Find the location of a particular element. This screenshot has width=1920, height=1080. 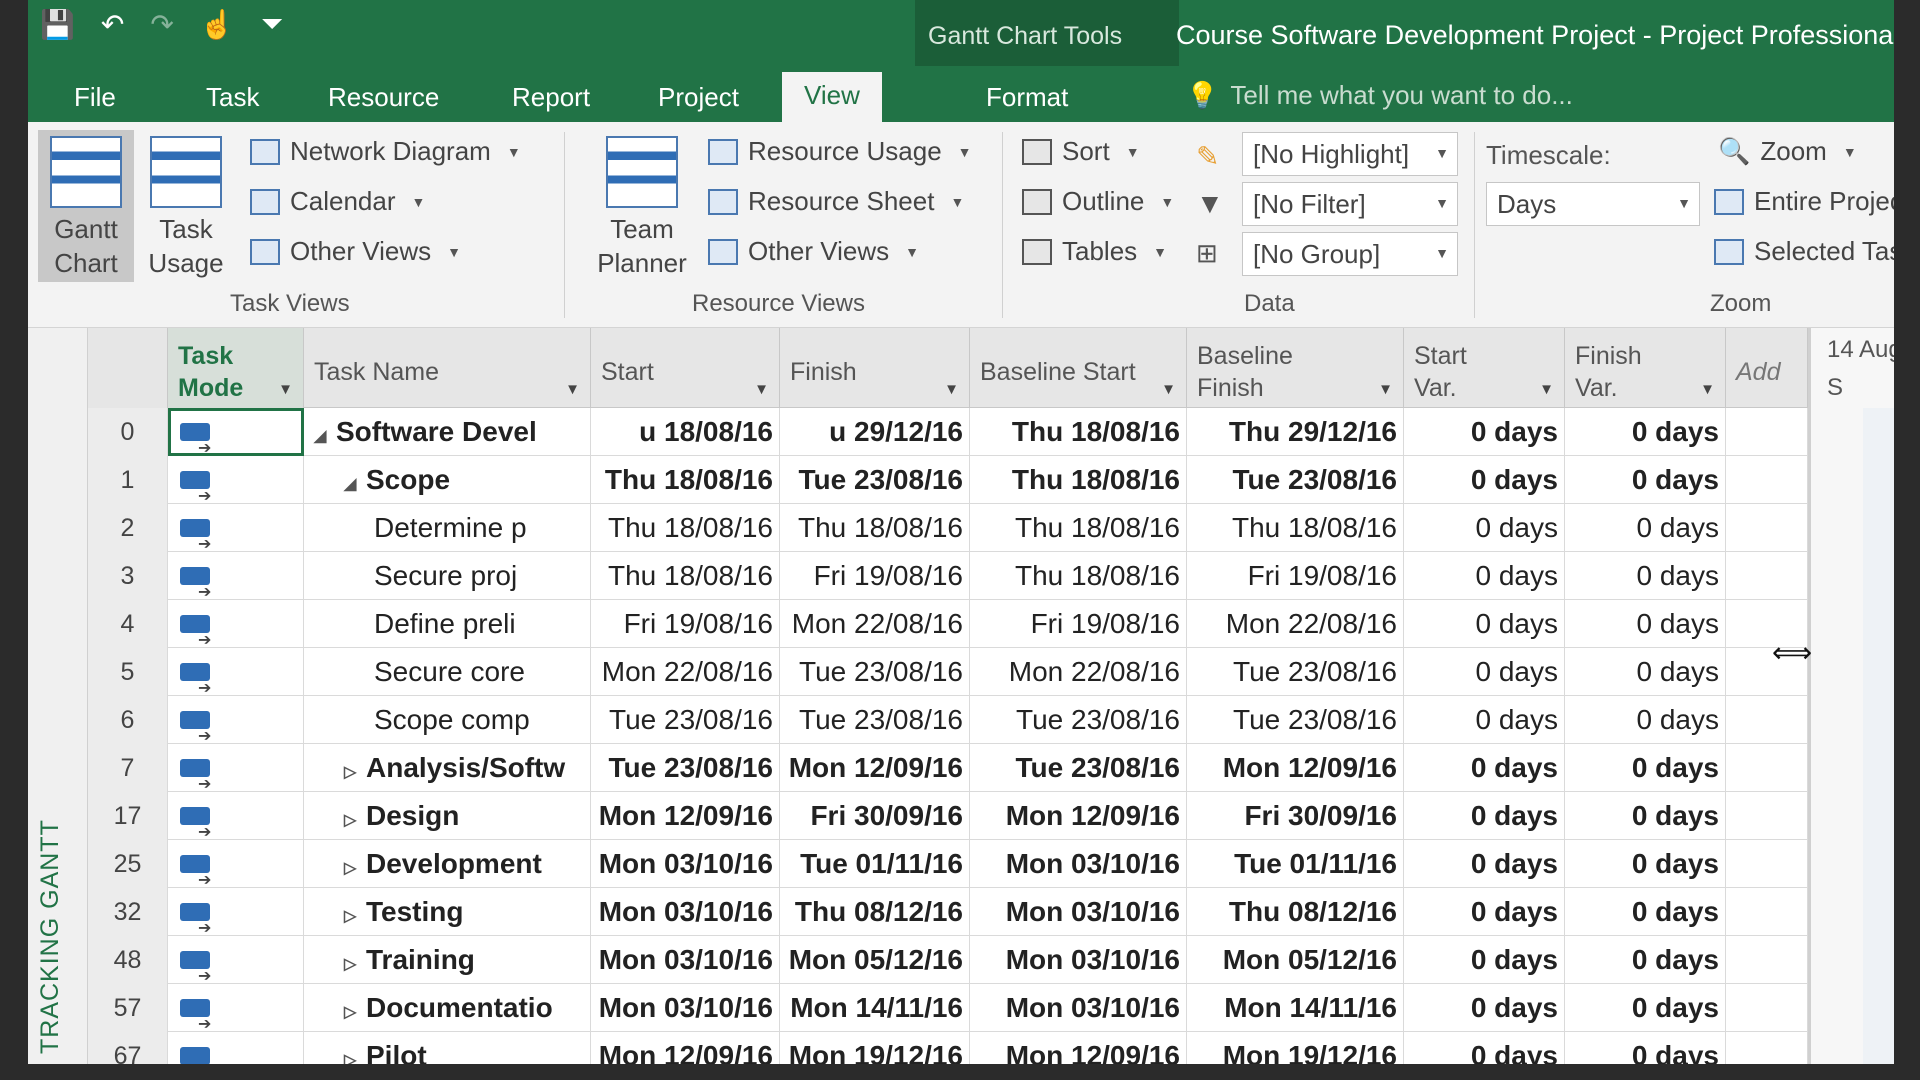

baseline-start-cell: Tue 23/08/16 is located at coordinates (1078, 768).